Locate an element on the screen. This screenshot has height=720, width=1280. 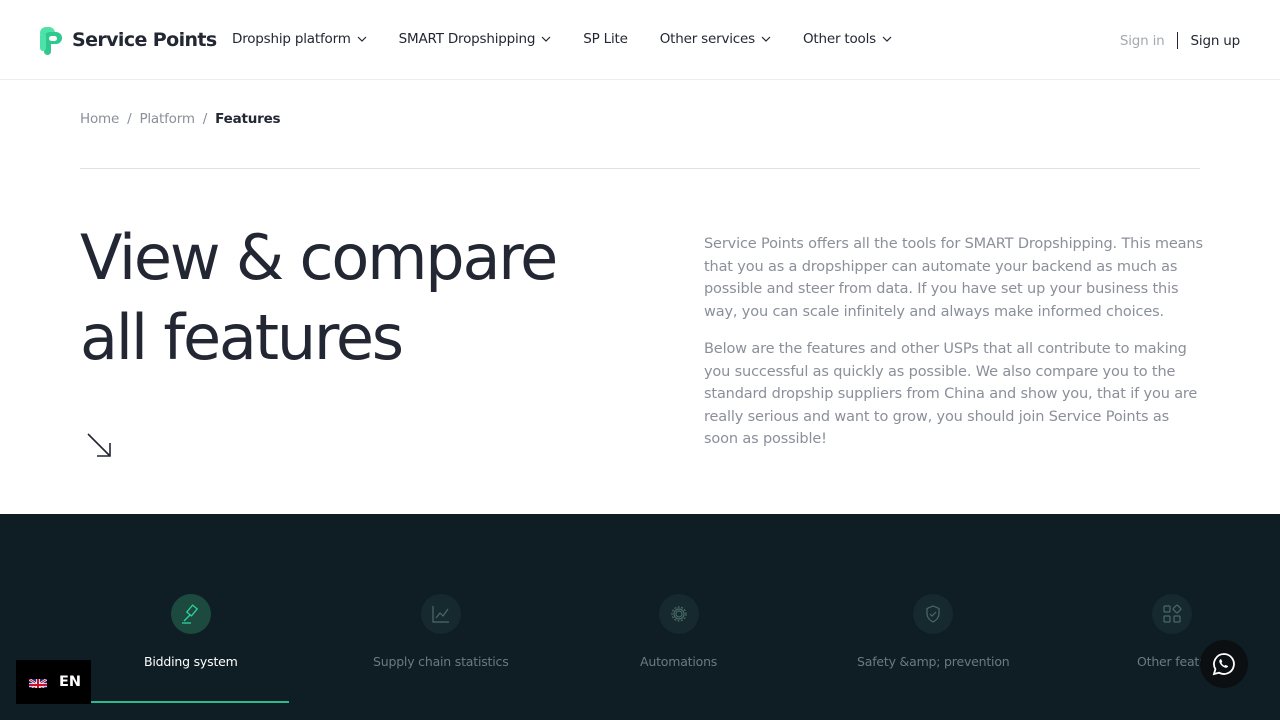
logo: Service Points is located at coordinates (128, 40).